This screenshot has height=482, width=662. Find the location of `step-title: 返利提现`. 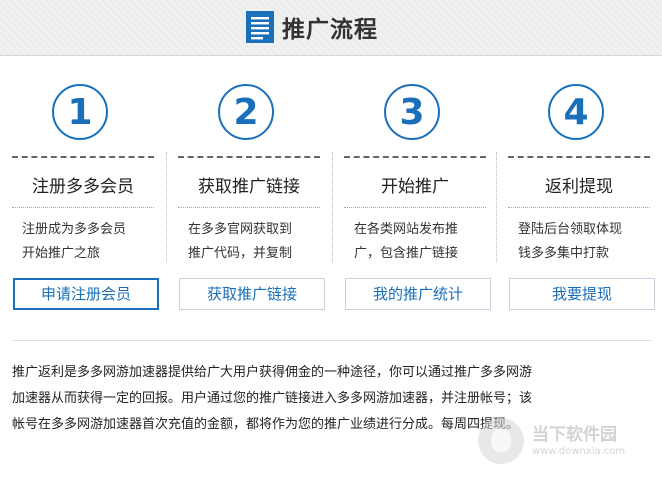

step-title: 返利提现 is located at coordinates (579, 187).